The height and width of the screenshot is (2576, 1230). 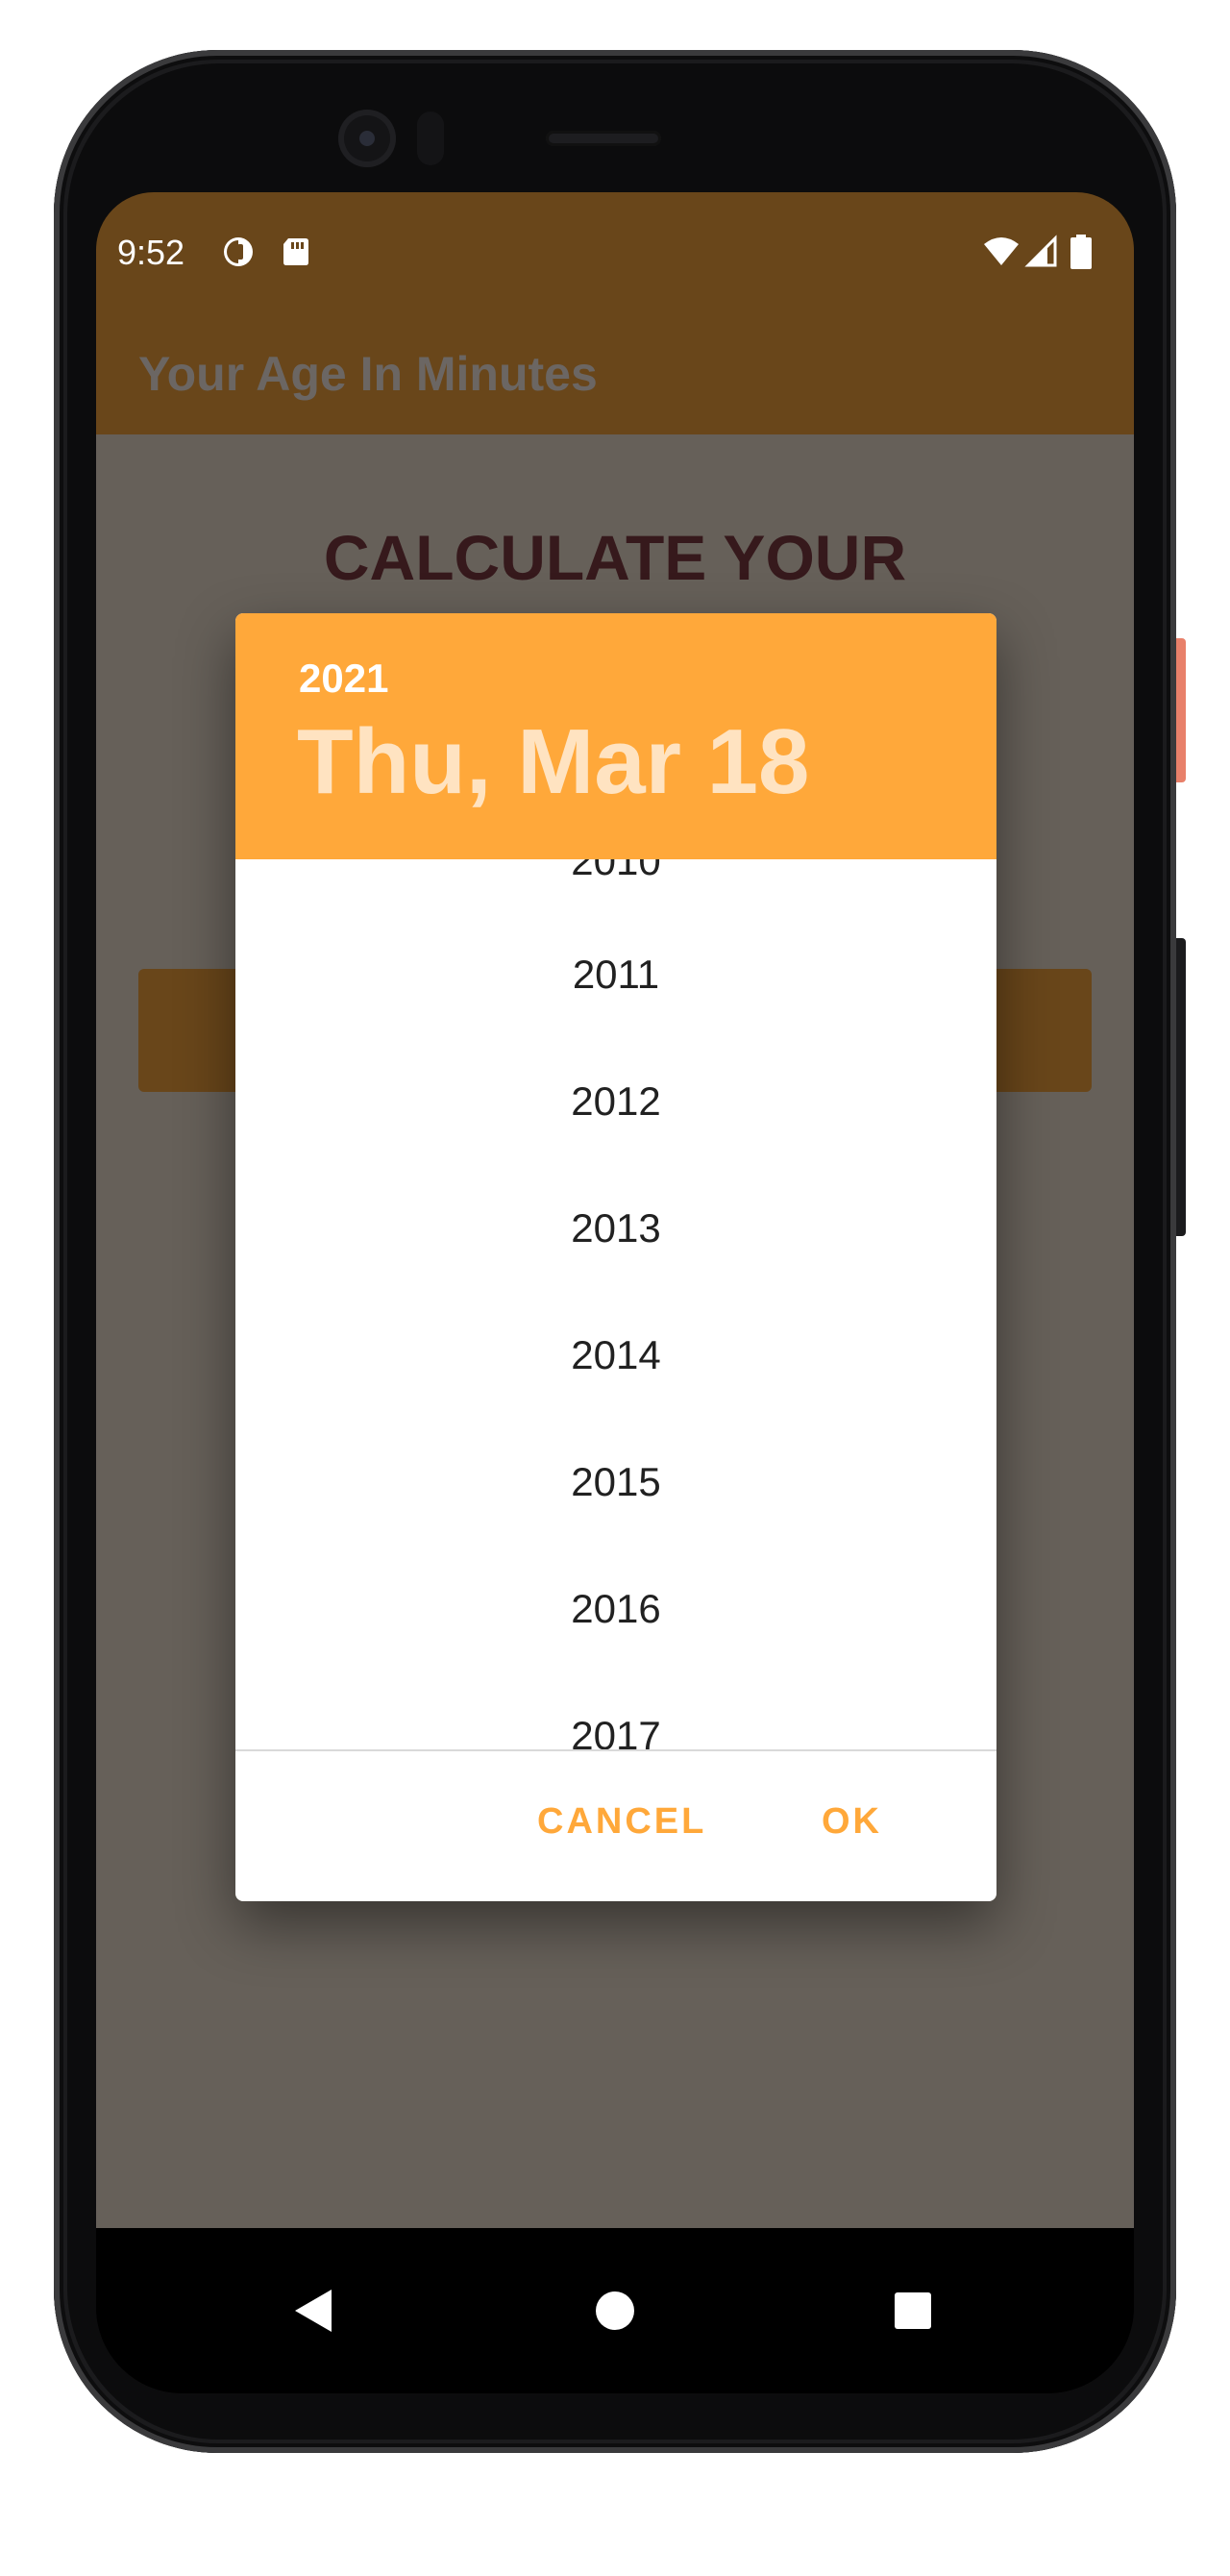 What do you see at coordinates (368, 374) in the screenshot?
I see `app-title: Your Age In Minutes` at bounding box center [368, 374].